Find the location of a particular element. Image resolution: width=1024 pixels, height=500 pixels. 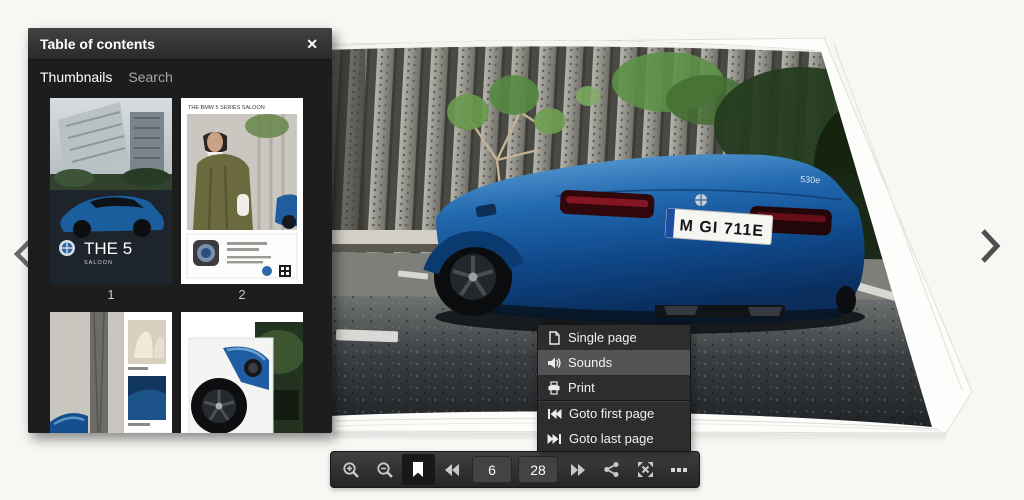

thumbnail-image-1: THE 5 SALOON is located at coordinates (111, 191).